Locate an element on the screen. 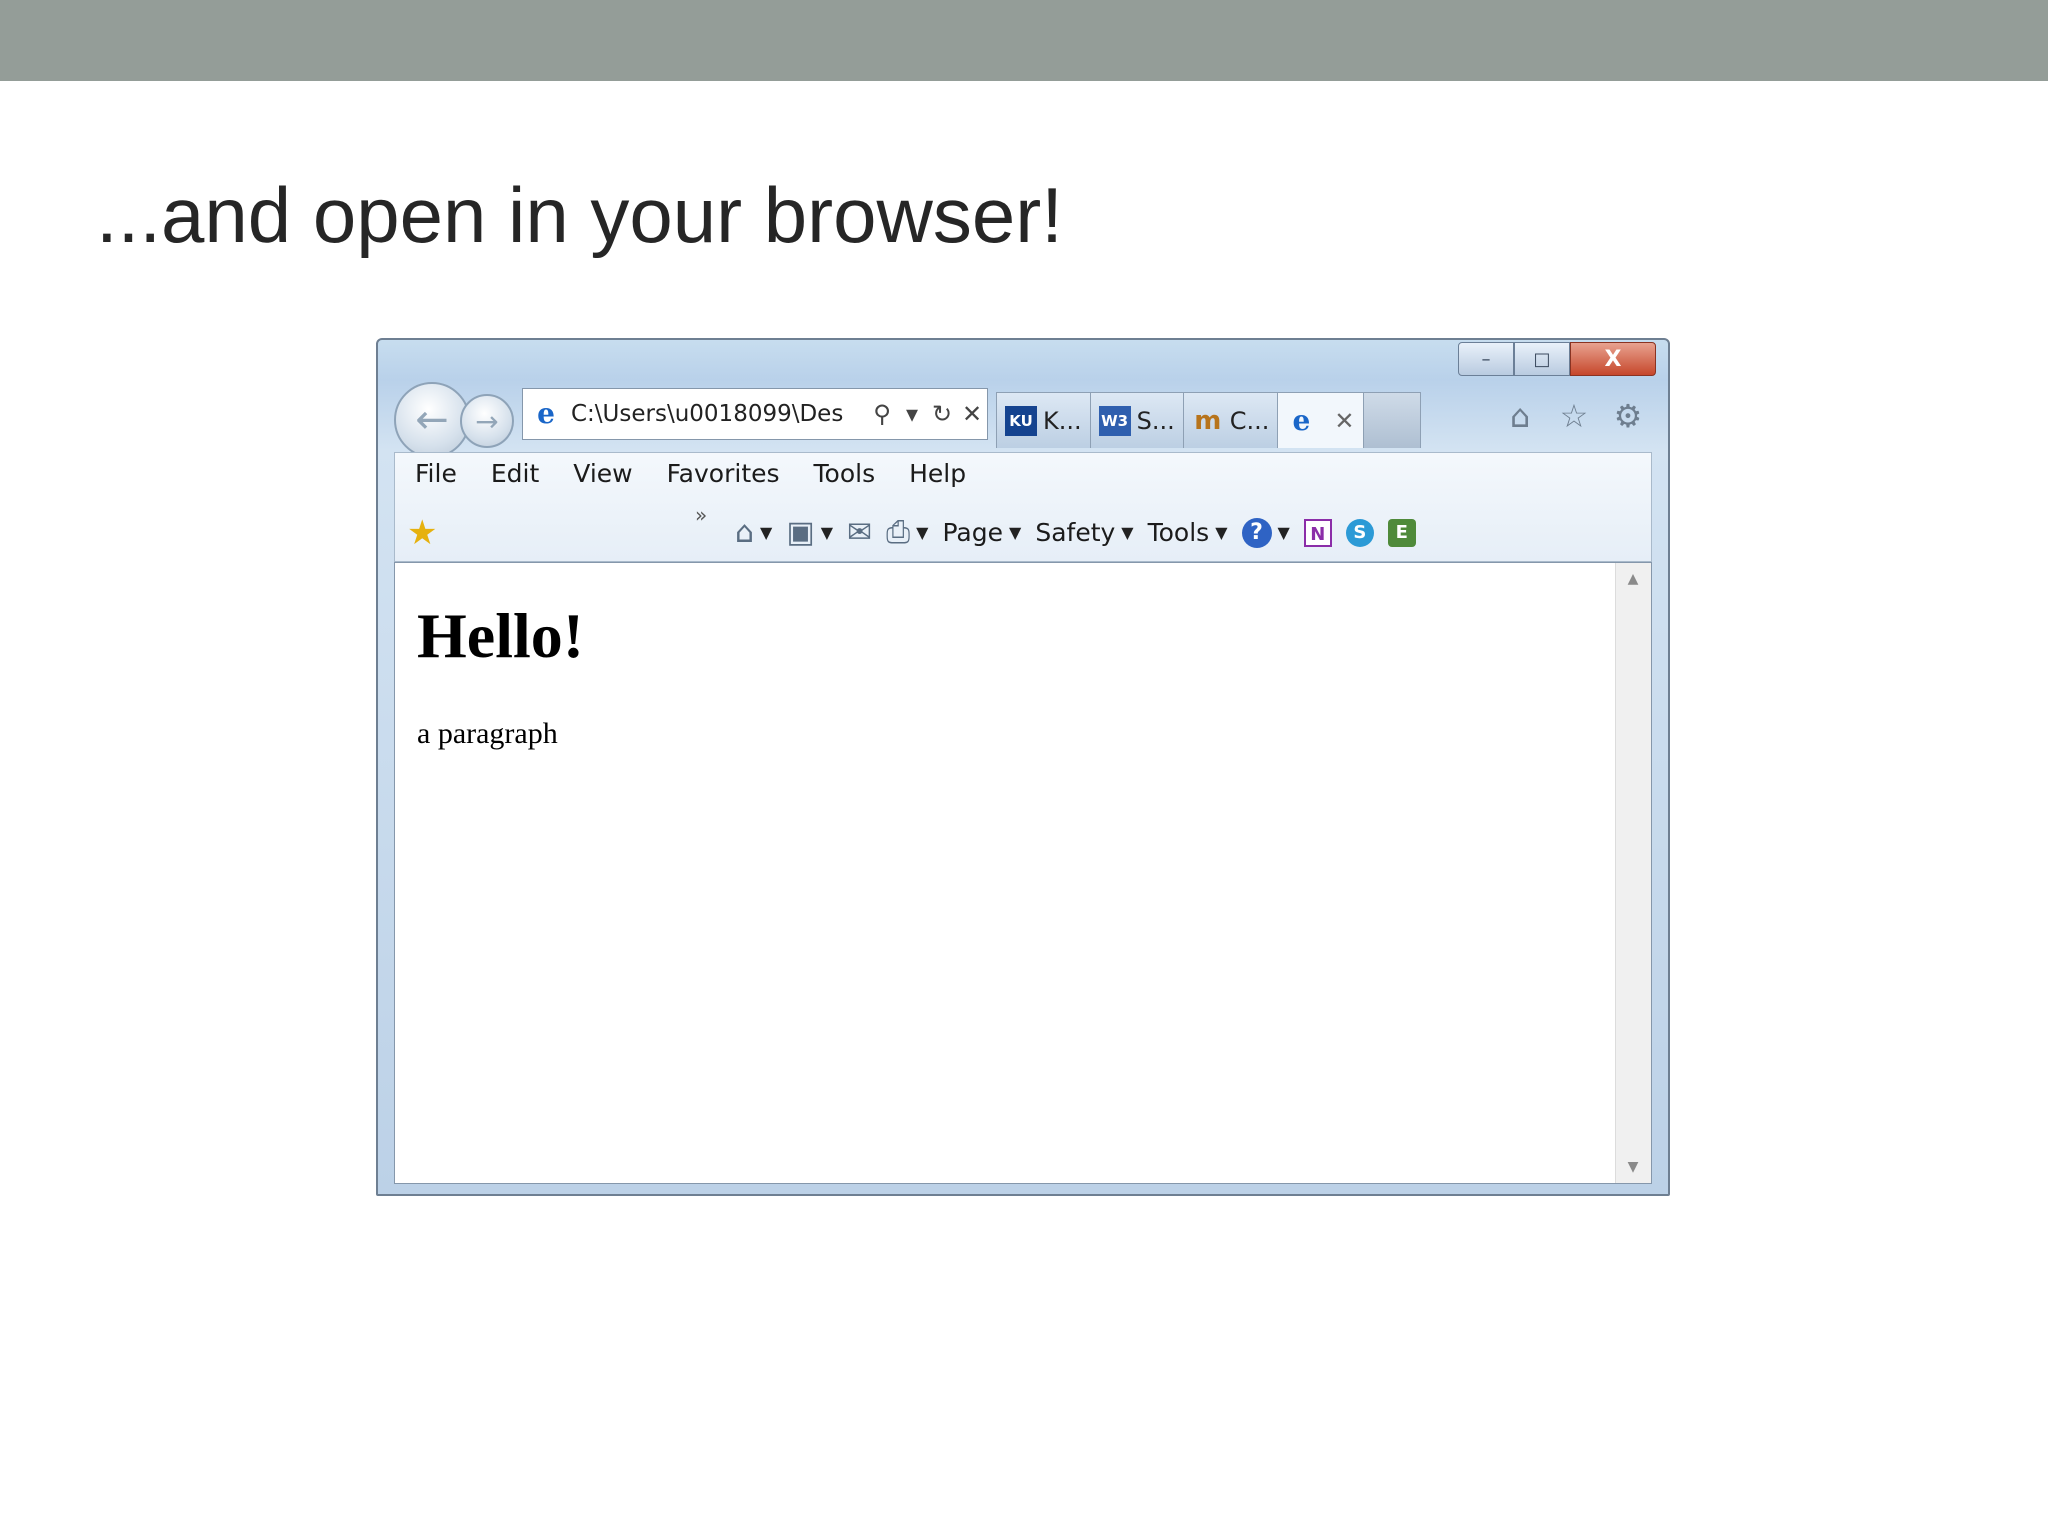 Image resolution: width=2048 pixels, height=1536 pixels. safety-menu-label: Safety is located at coordinates (1075, 532).